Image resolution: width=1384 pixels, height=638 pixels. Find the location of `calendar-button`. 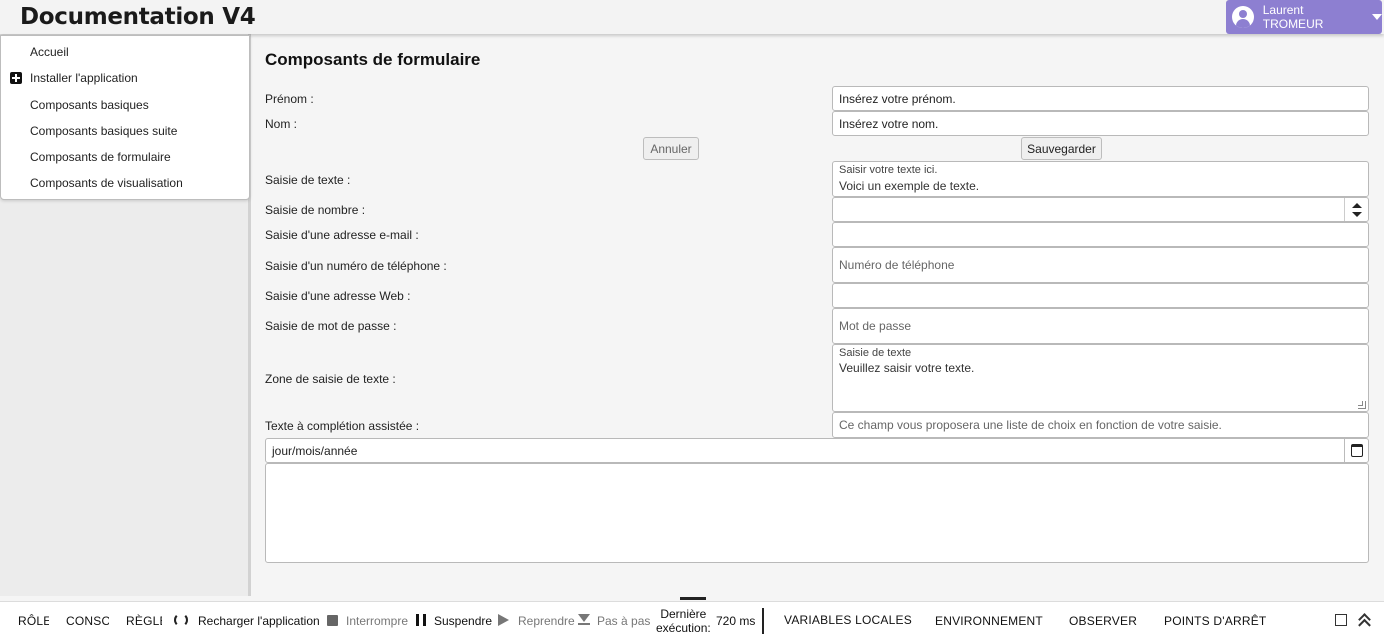

calendar-button is located at coordinates (1356, 450).